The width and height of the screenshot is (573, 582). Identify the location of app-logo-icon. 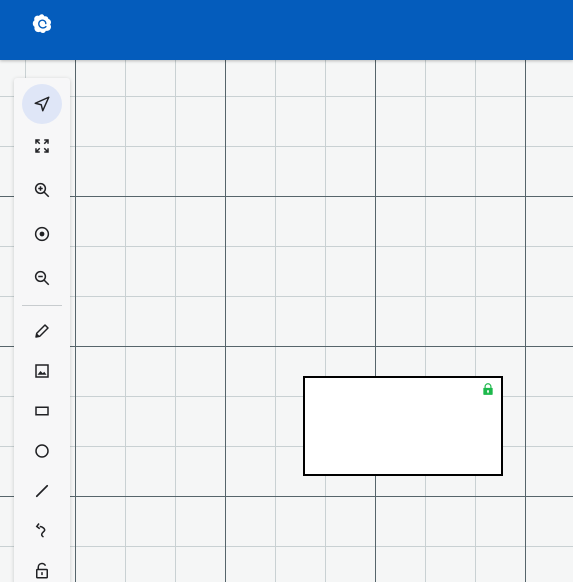
(42, 24).